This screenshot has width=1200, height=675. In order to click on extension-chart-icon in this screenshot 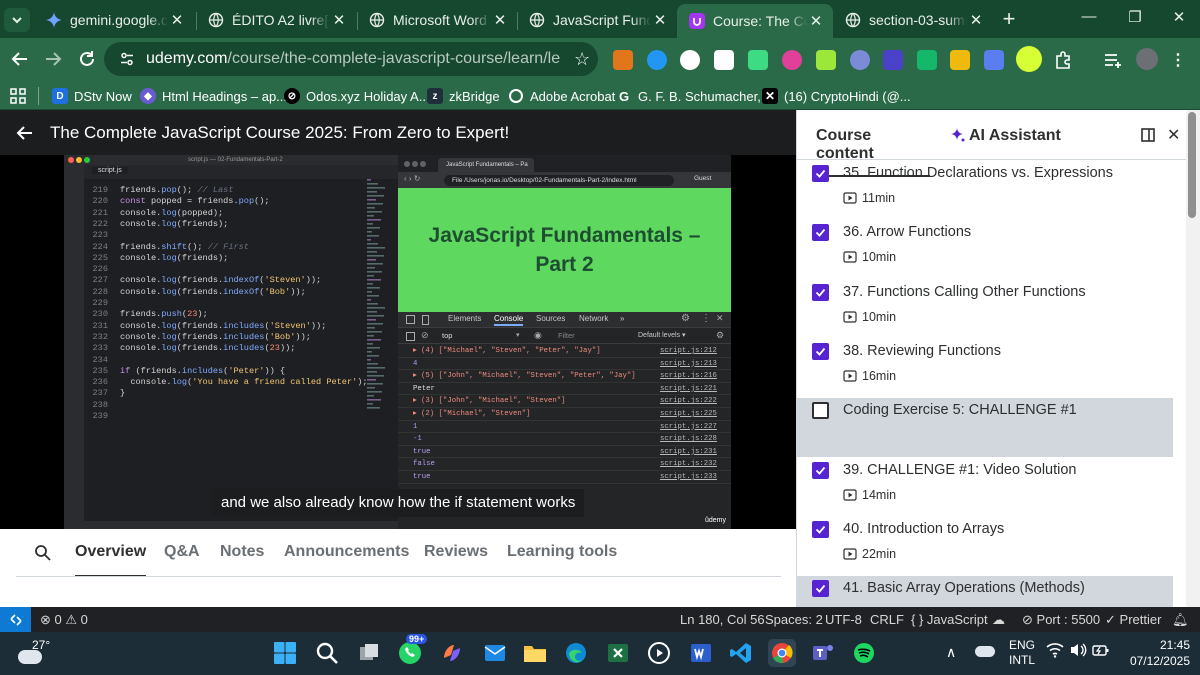, I will do `click(826, 60)`.